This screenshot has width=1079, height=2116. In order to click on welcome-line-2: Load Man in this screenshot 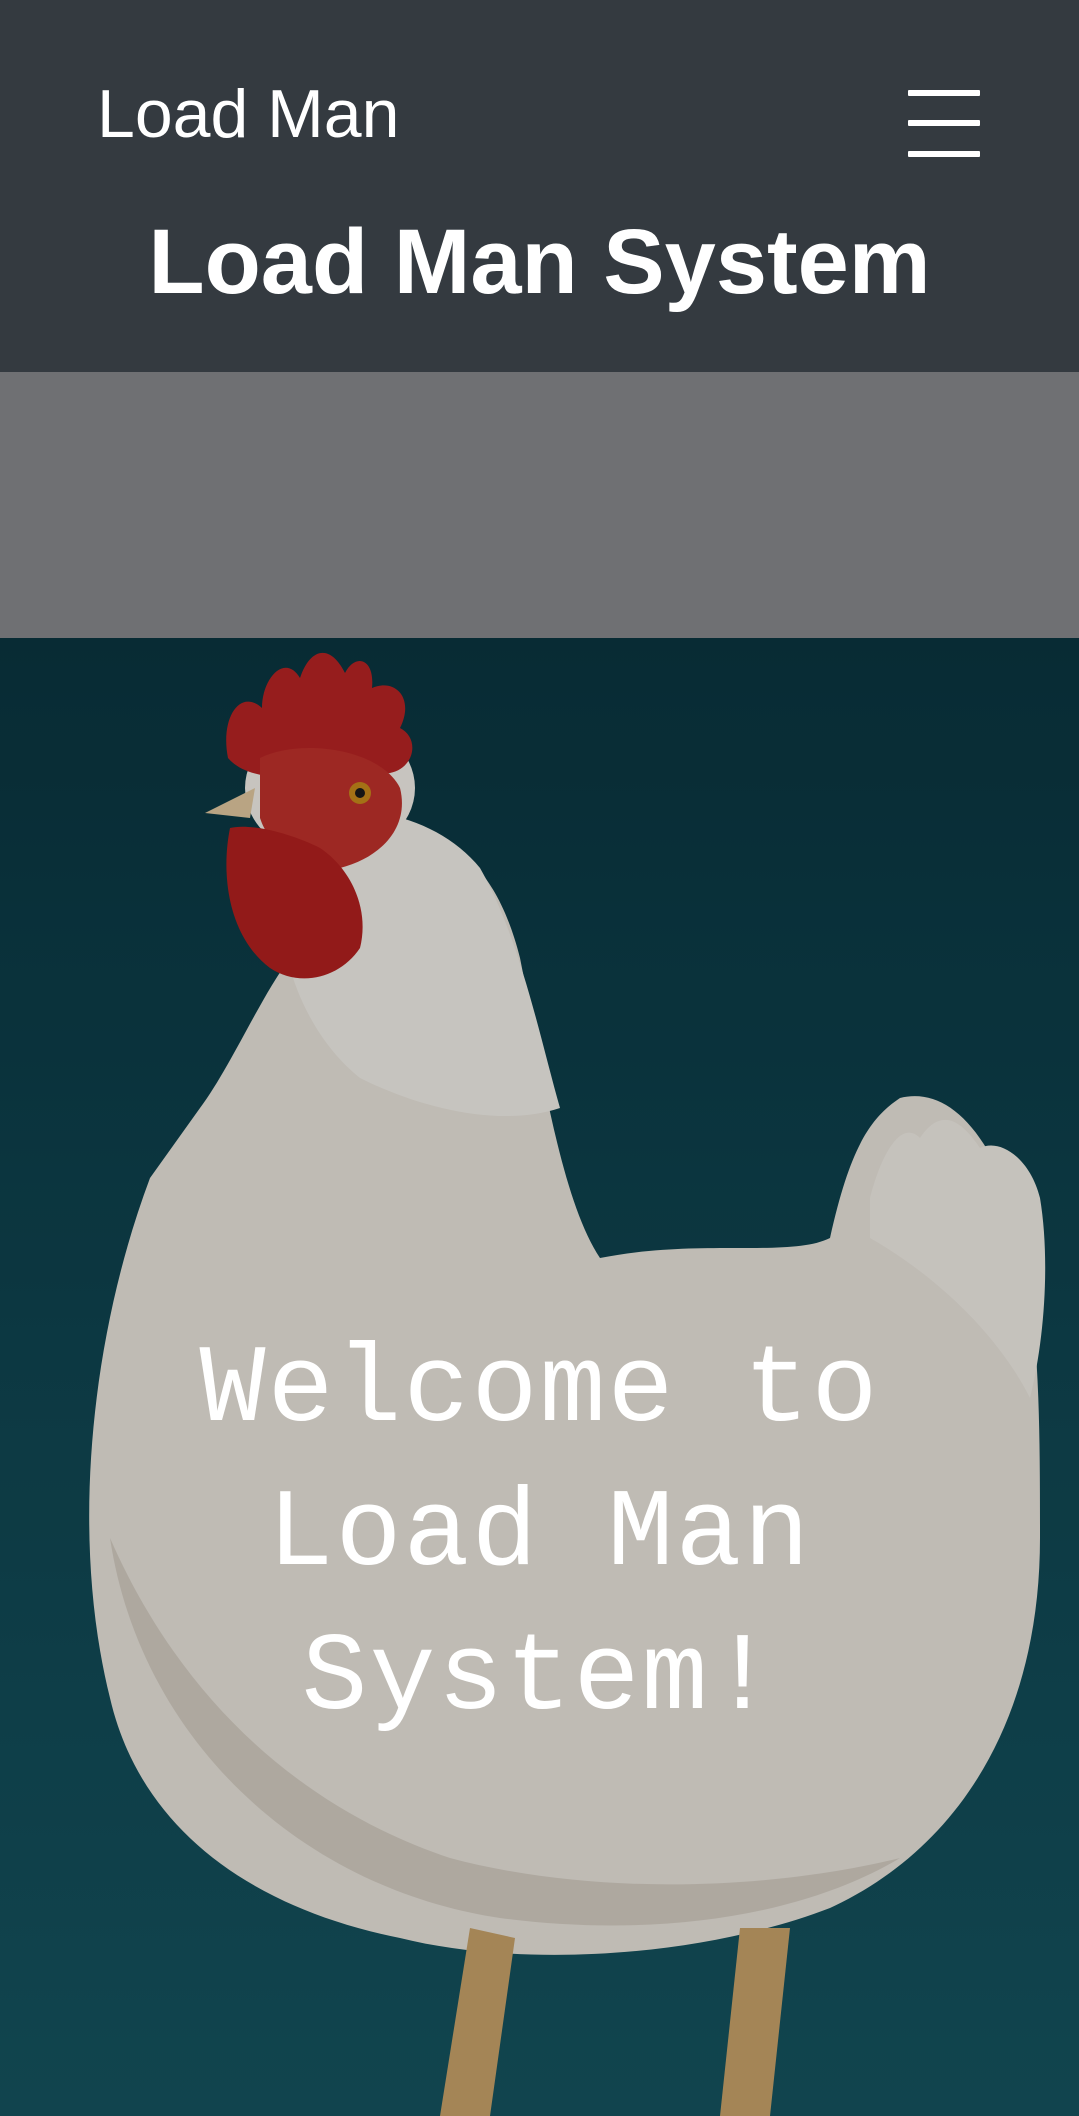, I will do `click(539, 1535)`.